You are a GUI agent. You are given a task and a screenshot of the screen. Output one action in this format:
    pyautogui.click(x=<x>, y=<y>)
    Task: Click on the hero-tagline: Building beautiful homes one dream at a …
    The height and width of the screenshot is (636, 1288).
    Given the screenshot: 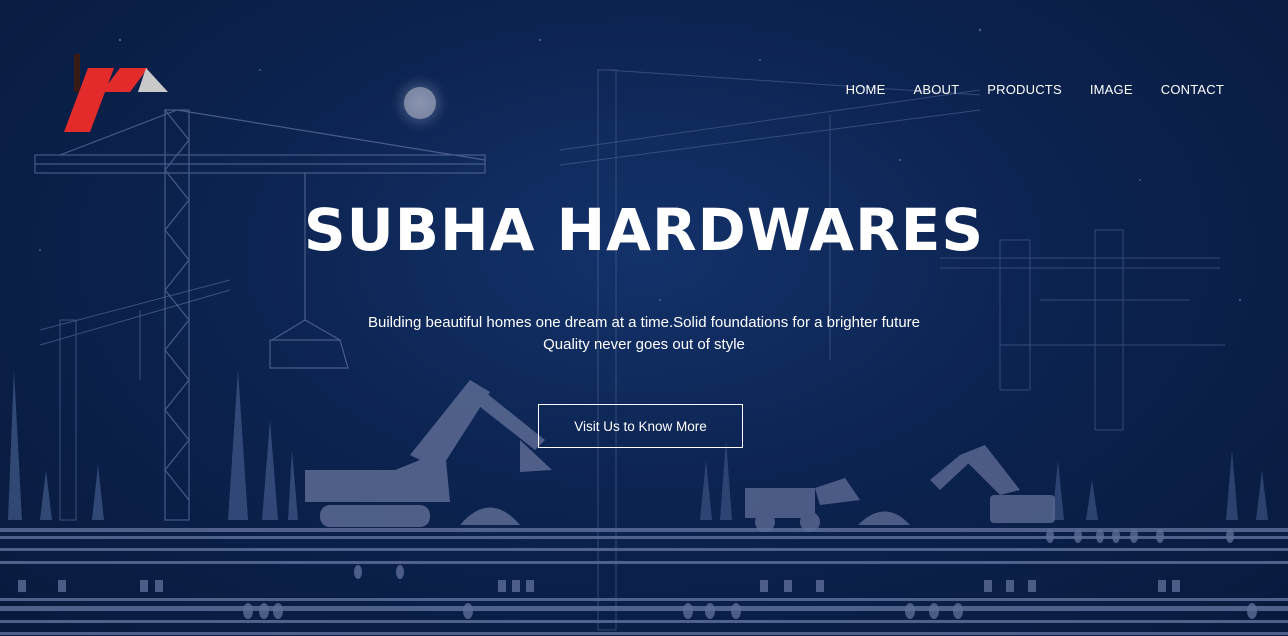 What is the action you would take?
    pyautogui.click(x=644, y=334)
    